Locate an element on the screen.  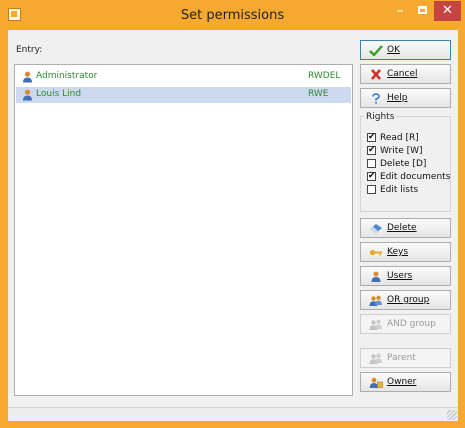
and-group-label: AND group is located at coordinates (411, 324).